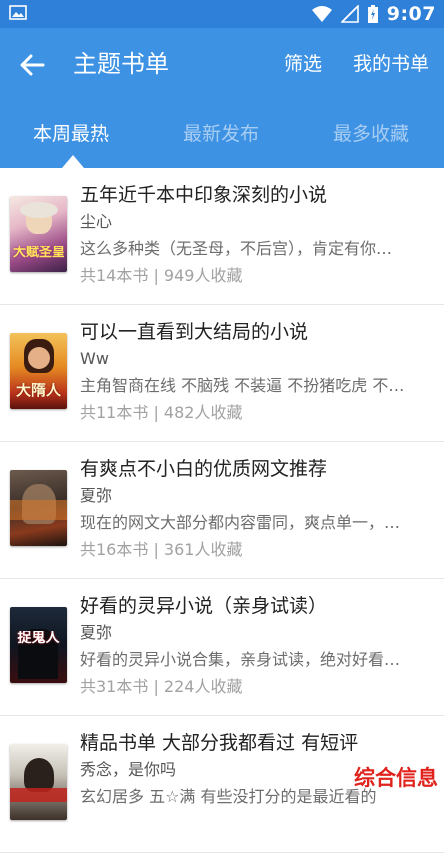  What do you see at coordinates (391, 64) in the screenshot?
I see `my-booklist-button: 我的书单` at bounding box center [391, 64].